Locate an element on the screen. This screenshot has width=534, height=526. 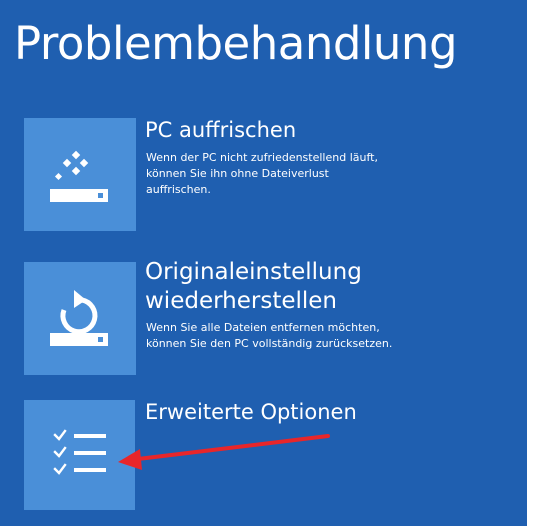
advanced-options-checklist-icon is located at coordinates (79, 452).